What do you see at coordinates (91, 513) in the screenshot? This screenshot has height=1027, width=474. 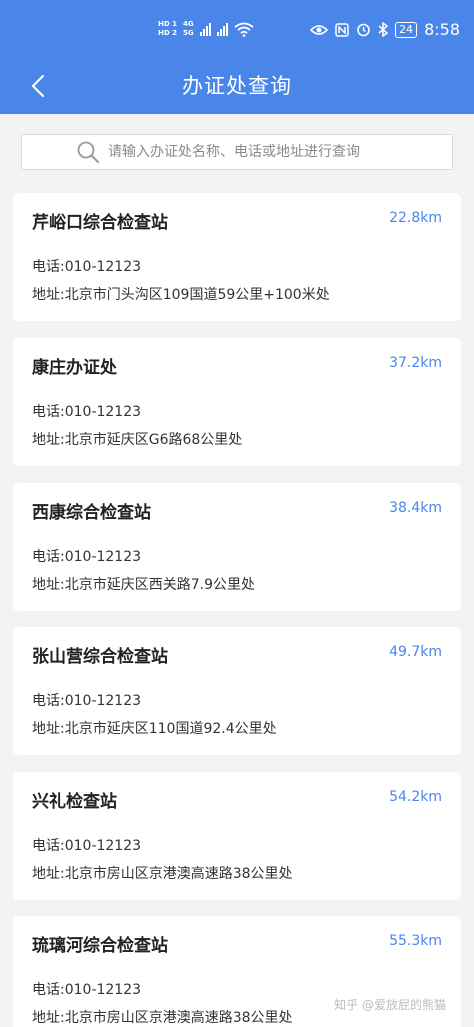 I see `station-name: 西康综合检查站` at bounding box center [91, 513].